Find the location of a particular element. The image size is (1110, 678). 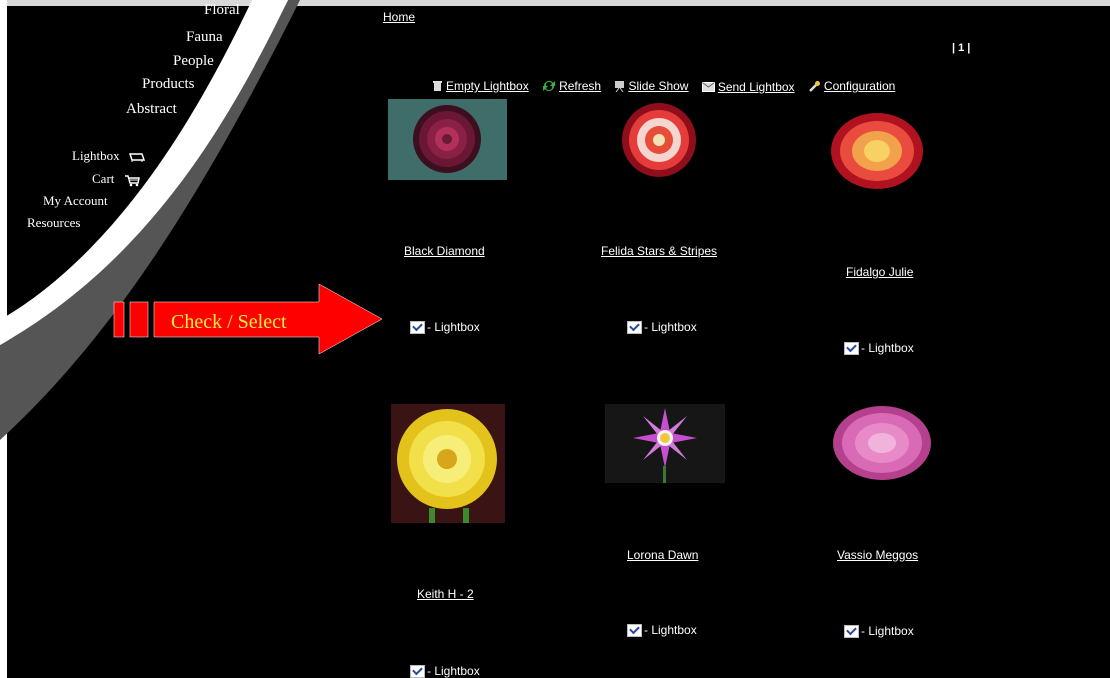

thumbnail-black-diamond is located at coordinates (447, 139).